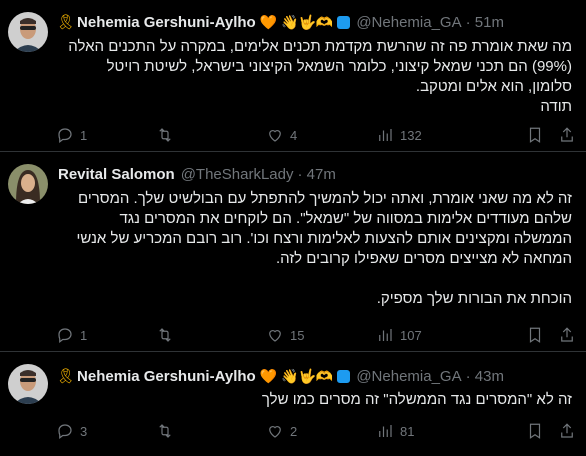 The width and height of the screenshot is (586, 456). Describe the element at coordinates (321, 431) in the screenshot. I see `like-button: 2` at that location.